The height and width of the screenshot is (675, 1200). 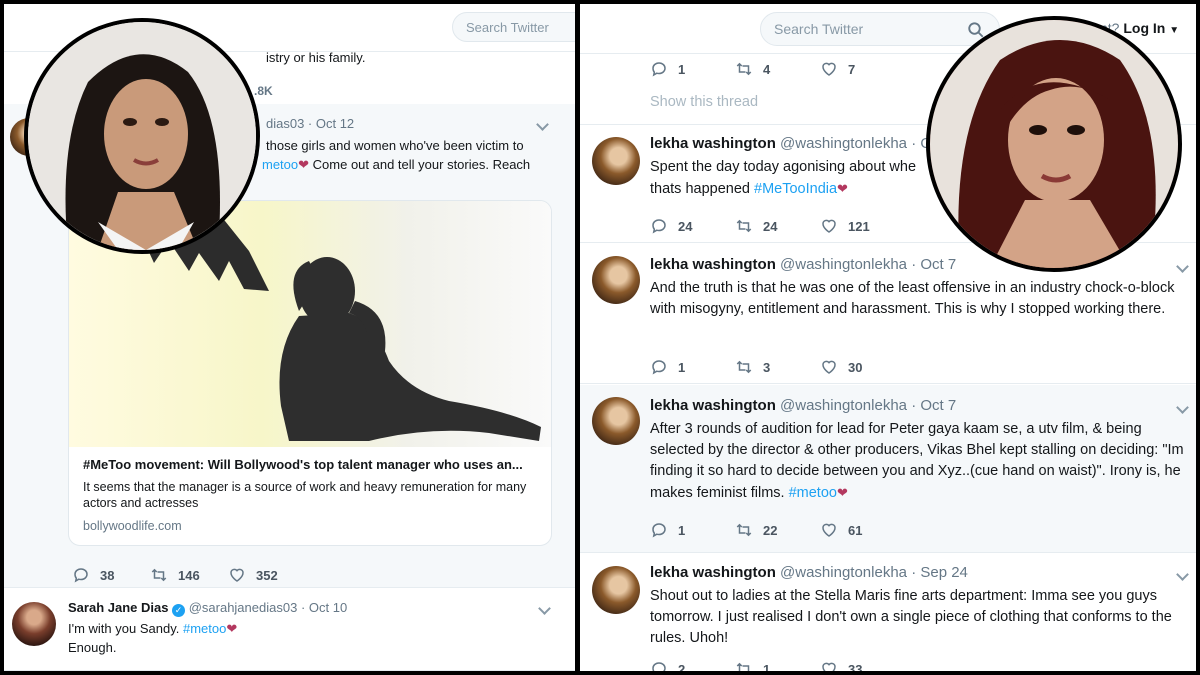 I want to click on reply-count: 1, so click(x=682, y=367).